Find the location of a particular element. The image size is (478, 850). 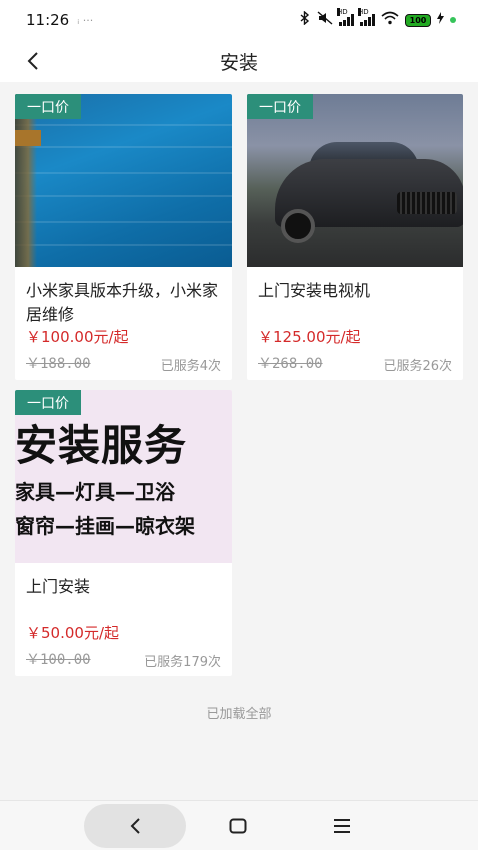

load-all-text: 已加载全部 is located at coordinates (239, 714).